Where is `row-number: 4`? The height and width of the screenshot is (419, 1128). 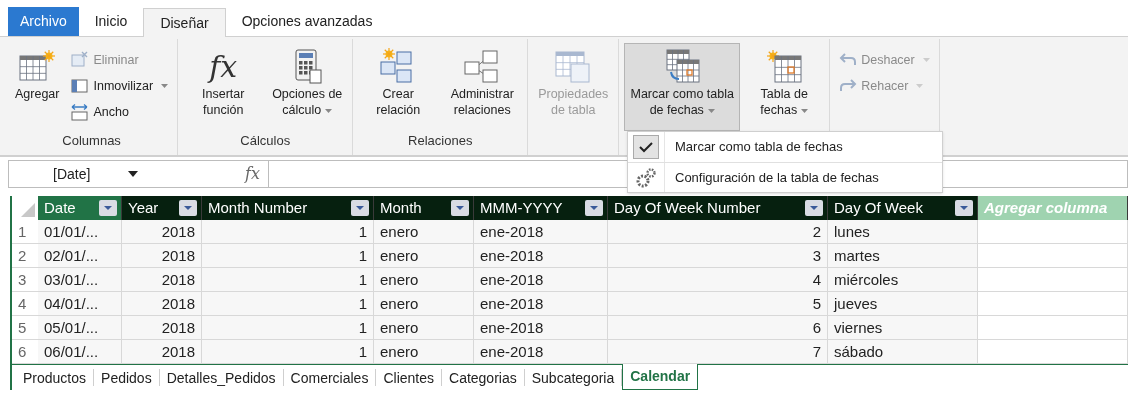
row-number: 4 is located at coordinates (22, 304).